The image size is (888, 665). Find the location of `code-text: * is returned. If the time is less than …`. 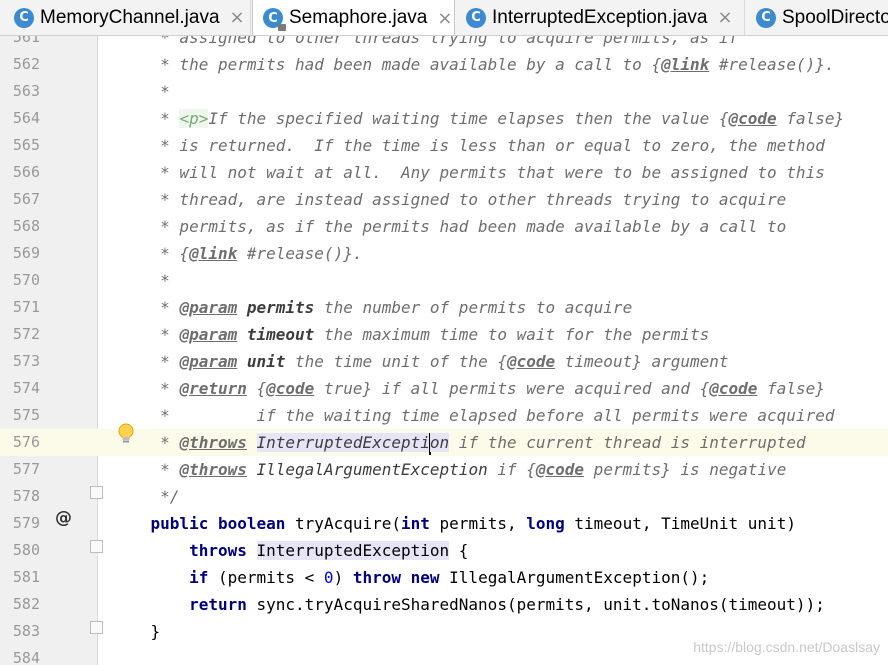

code-text: * is returned. If the time is less than … is located at coordinates (468, 145).